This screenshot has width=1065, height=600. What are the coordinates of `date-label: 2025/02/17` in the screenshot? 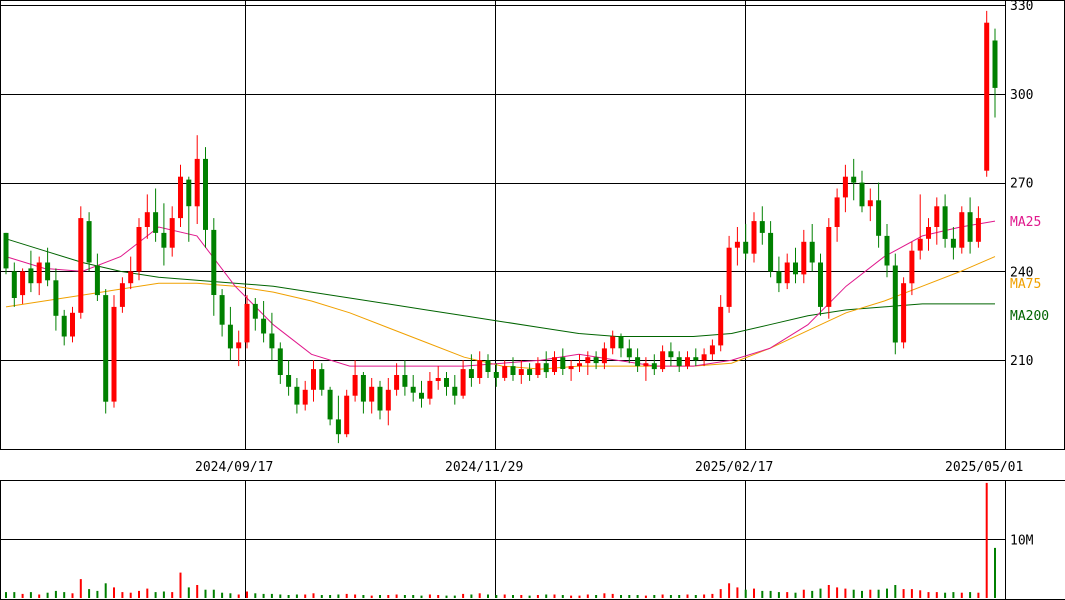 It's located at (734, 467).